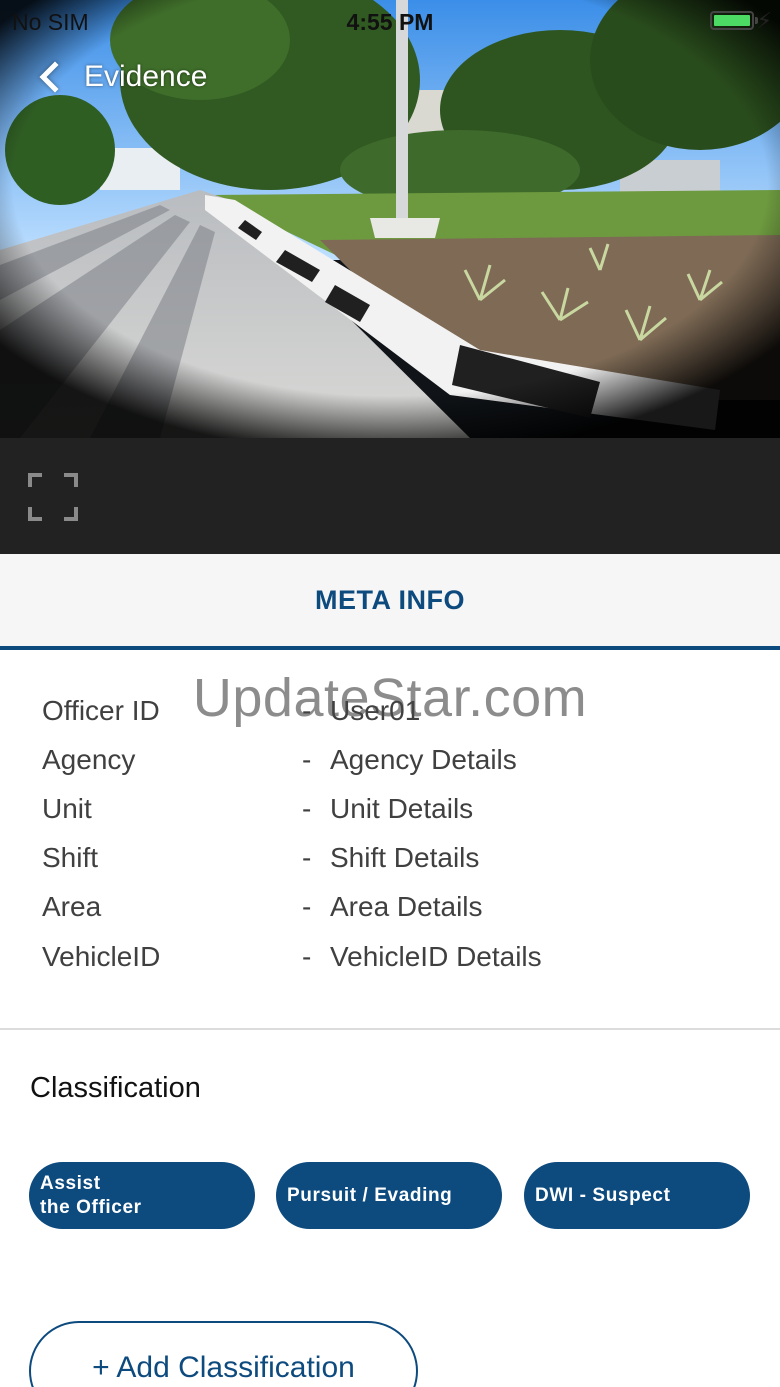 The image size is (780, 1387). I want to click on meta-value: Area Details, so click(406, 907).